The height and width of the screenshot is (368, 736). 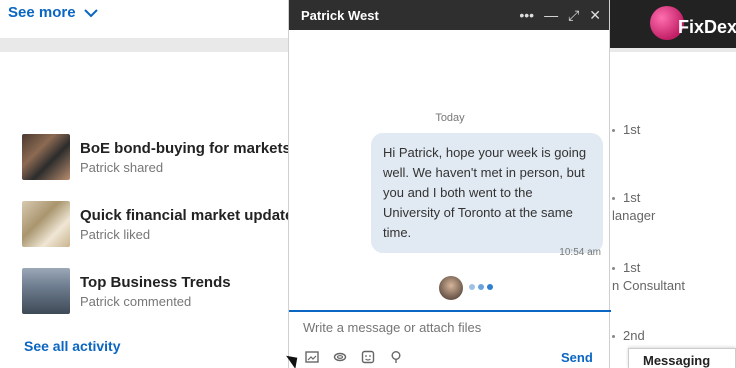 What do you see at coordinates (648, 285) in the screenshot?
I see `connection-title: n Consultant` at bounding box center [648, 285].